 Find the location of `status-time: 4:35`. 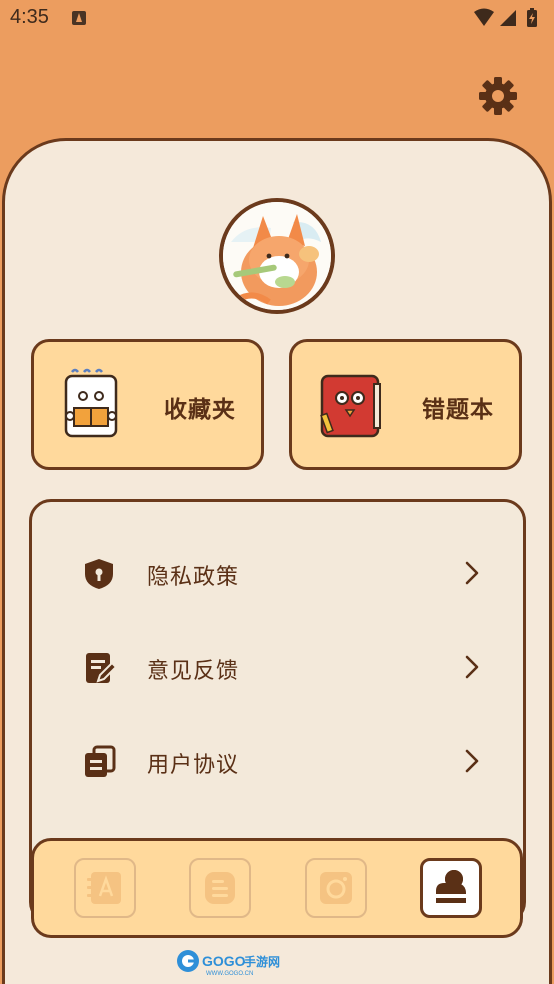

status-time: 4:35 is located at coordinates (29, 17).